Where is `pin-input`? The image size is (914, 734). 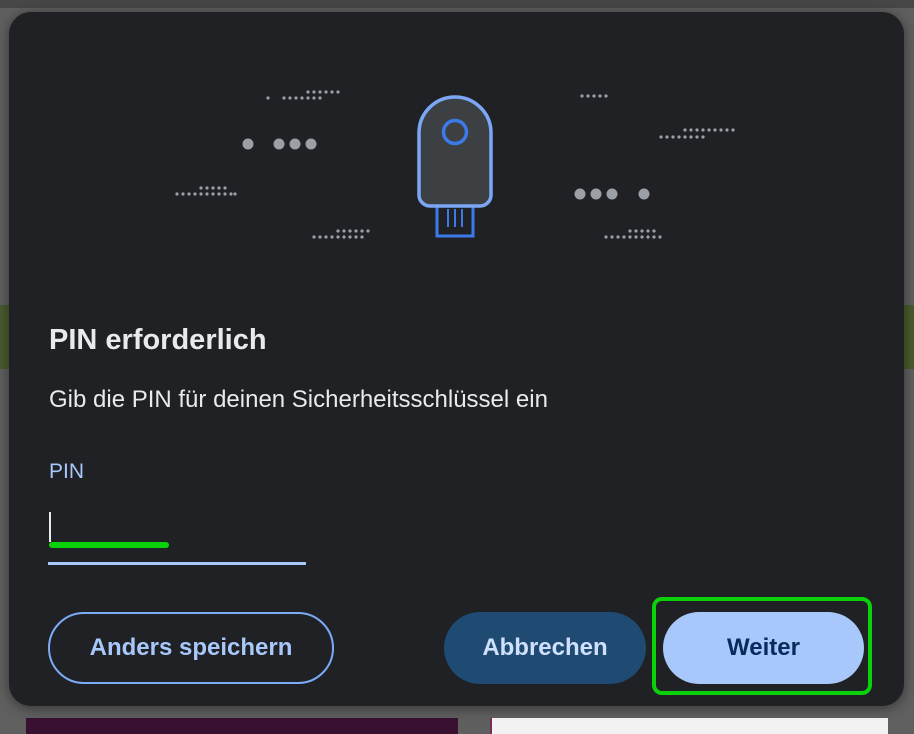 pin-input is located at coordinates (177, 536).